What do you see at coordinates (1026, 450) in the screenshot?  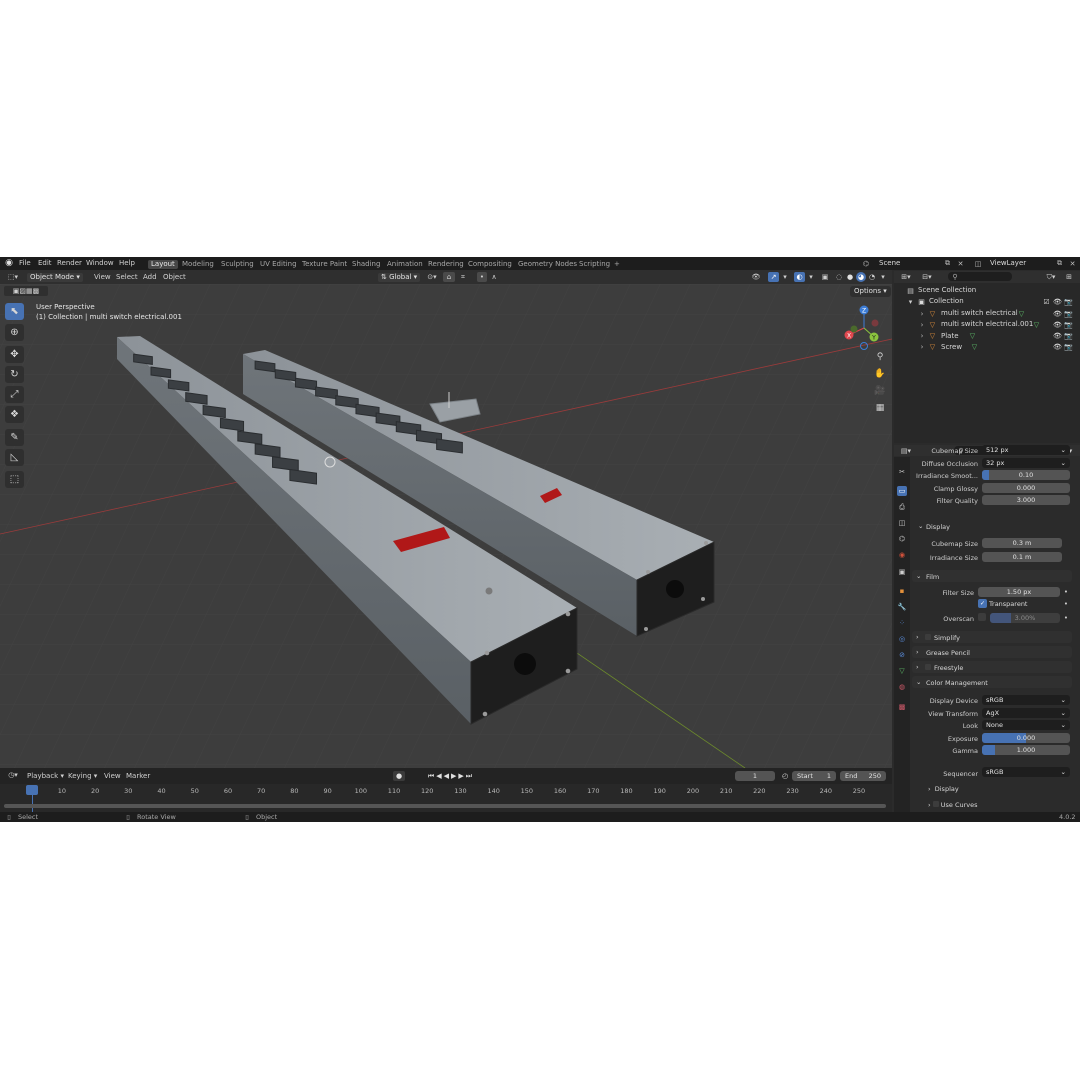 I see `property-field: 512 px ⌄` at bounding box center [1026, 450].